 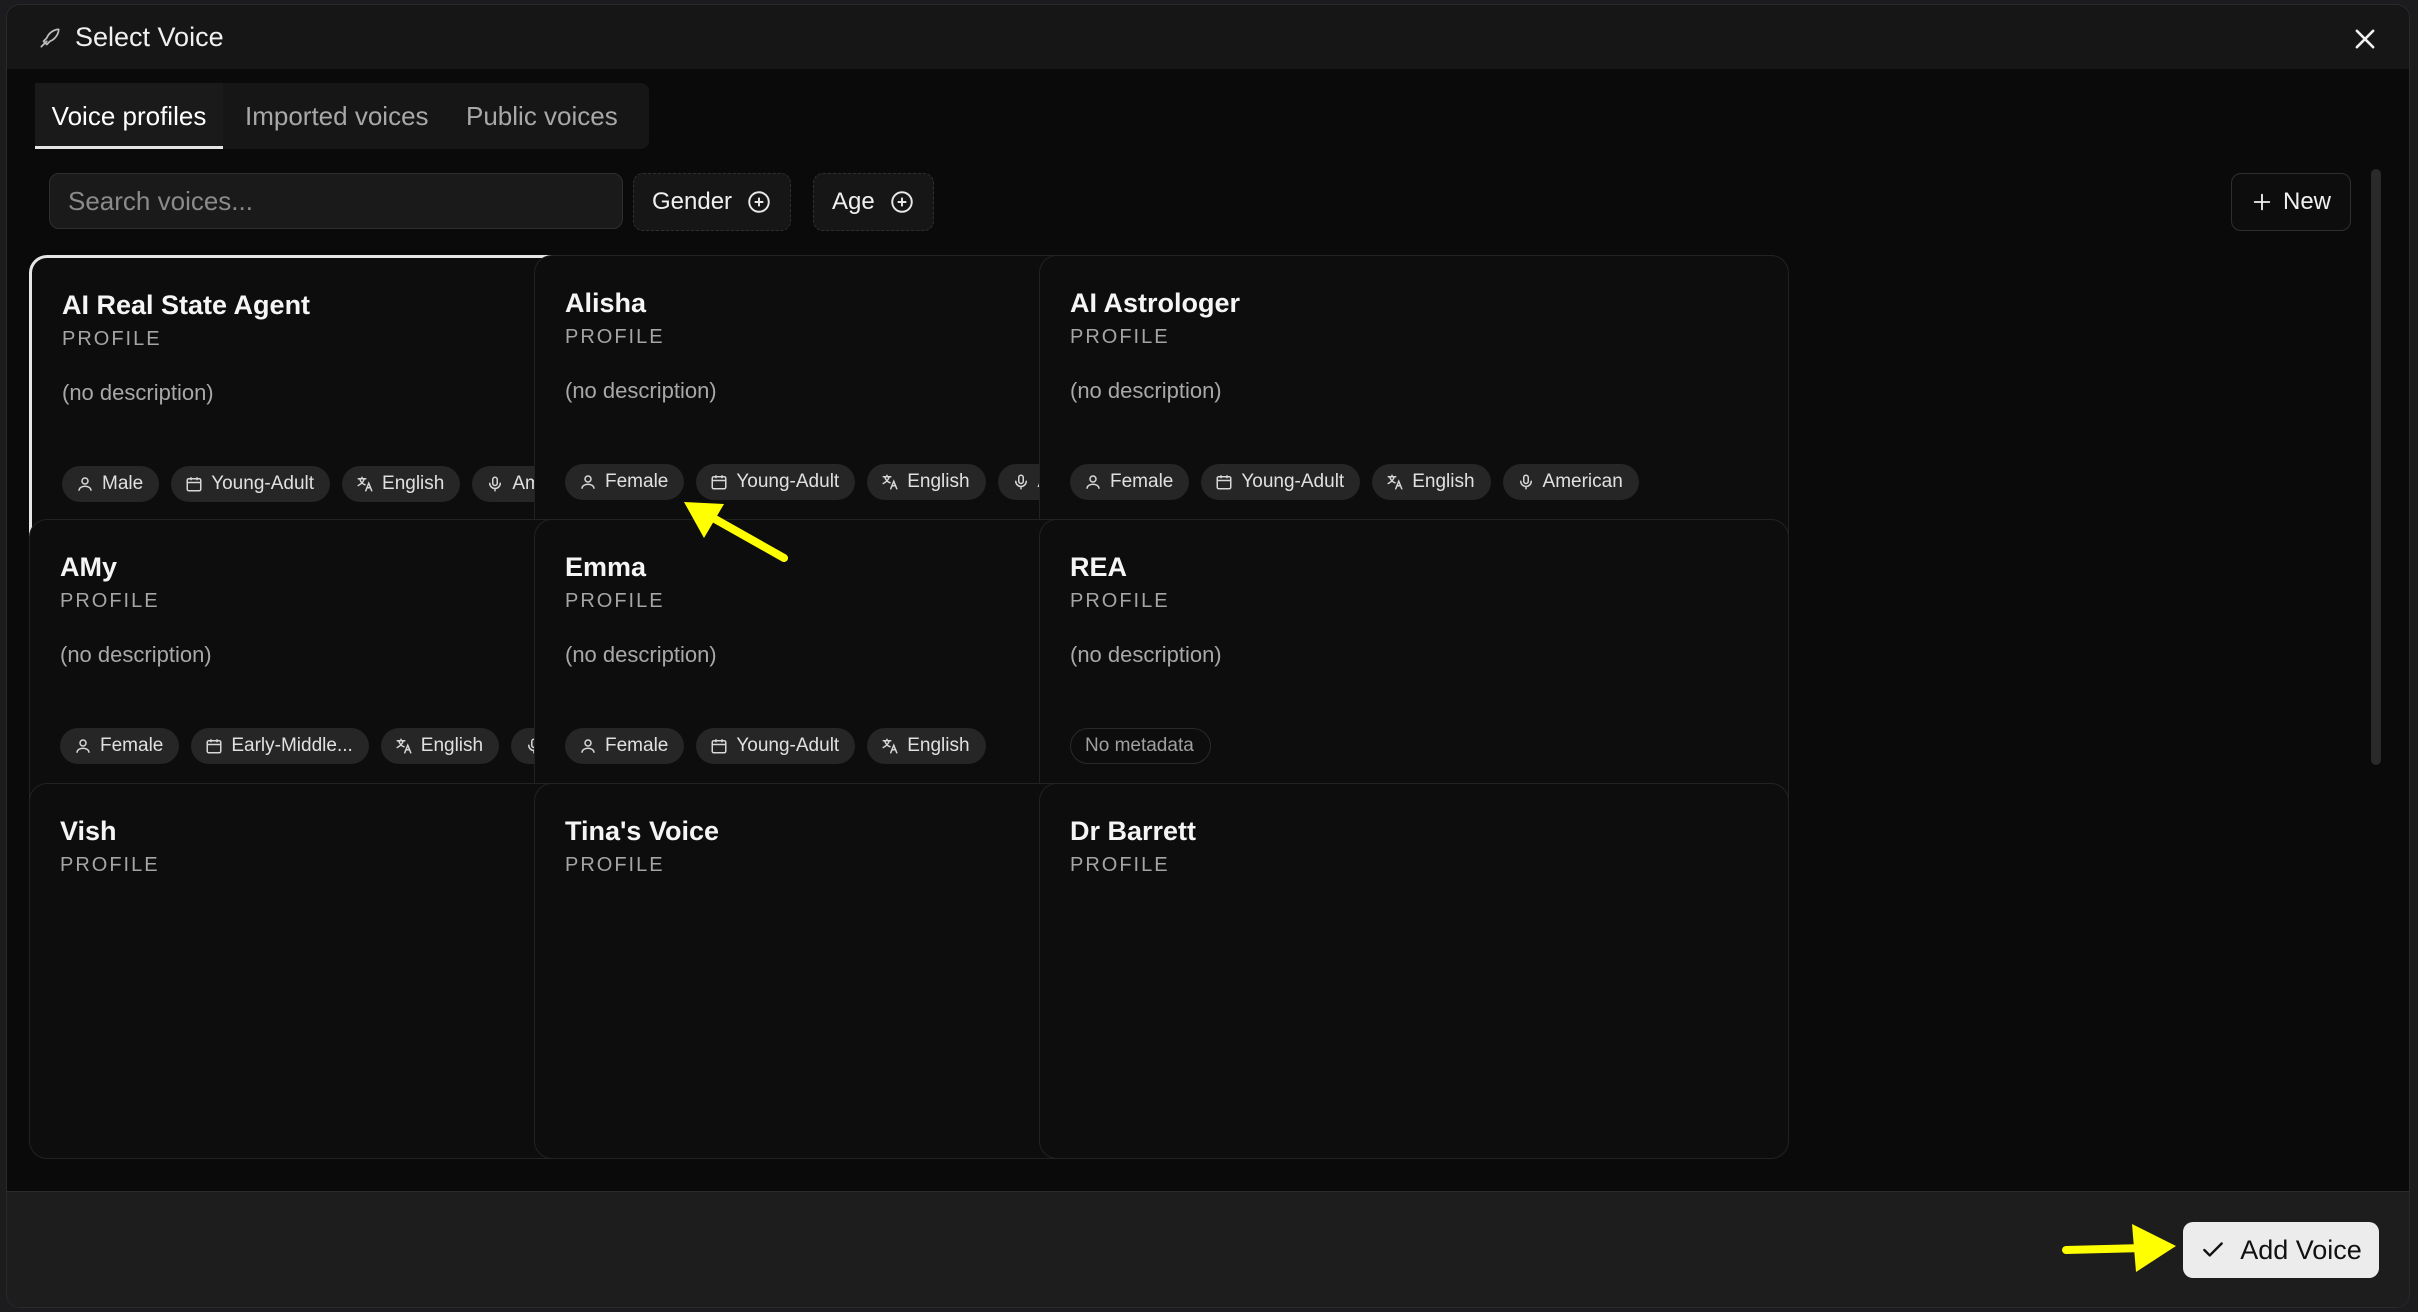 I want to click on voice-tags: Female Young-Adult English, so click(x=775, y=746).